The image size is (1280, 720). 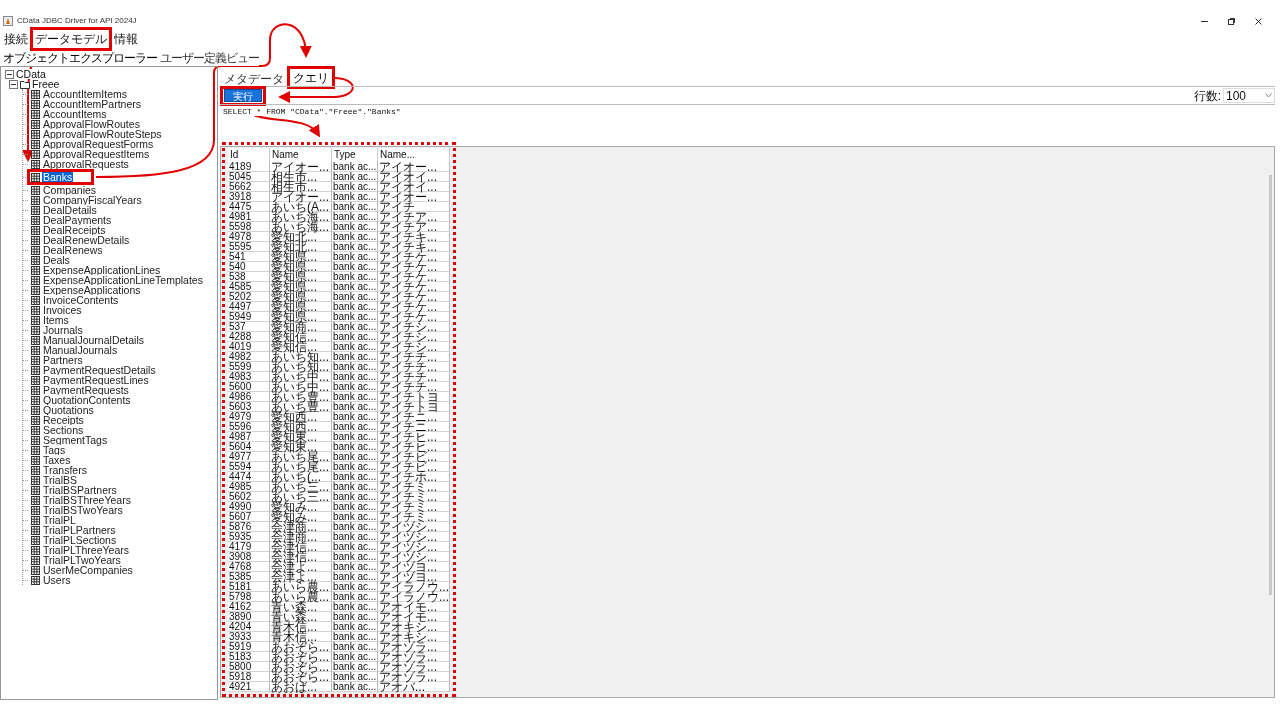 What do you see at coordinates (92, 104) in the screenshot?
I see `tree-item: AccountItemPartners` at bounding box center [92, 104].